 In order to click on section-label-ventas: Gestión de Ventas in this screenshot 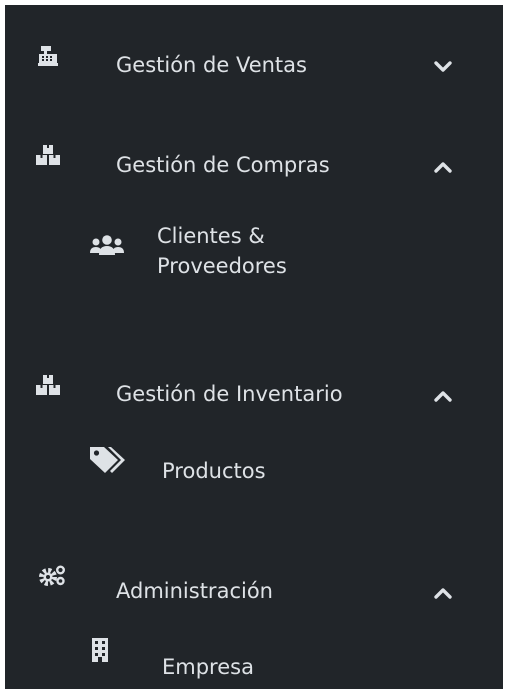, I will do `click(211, 65)`.